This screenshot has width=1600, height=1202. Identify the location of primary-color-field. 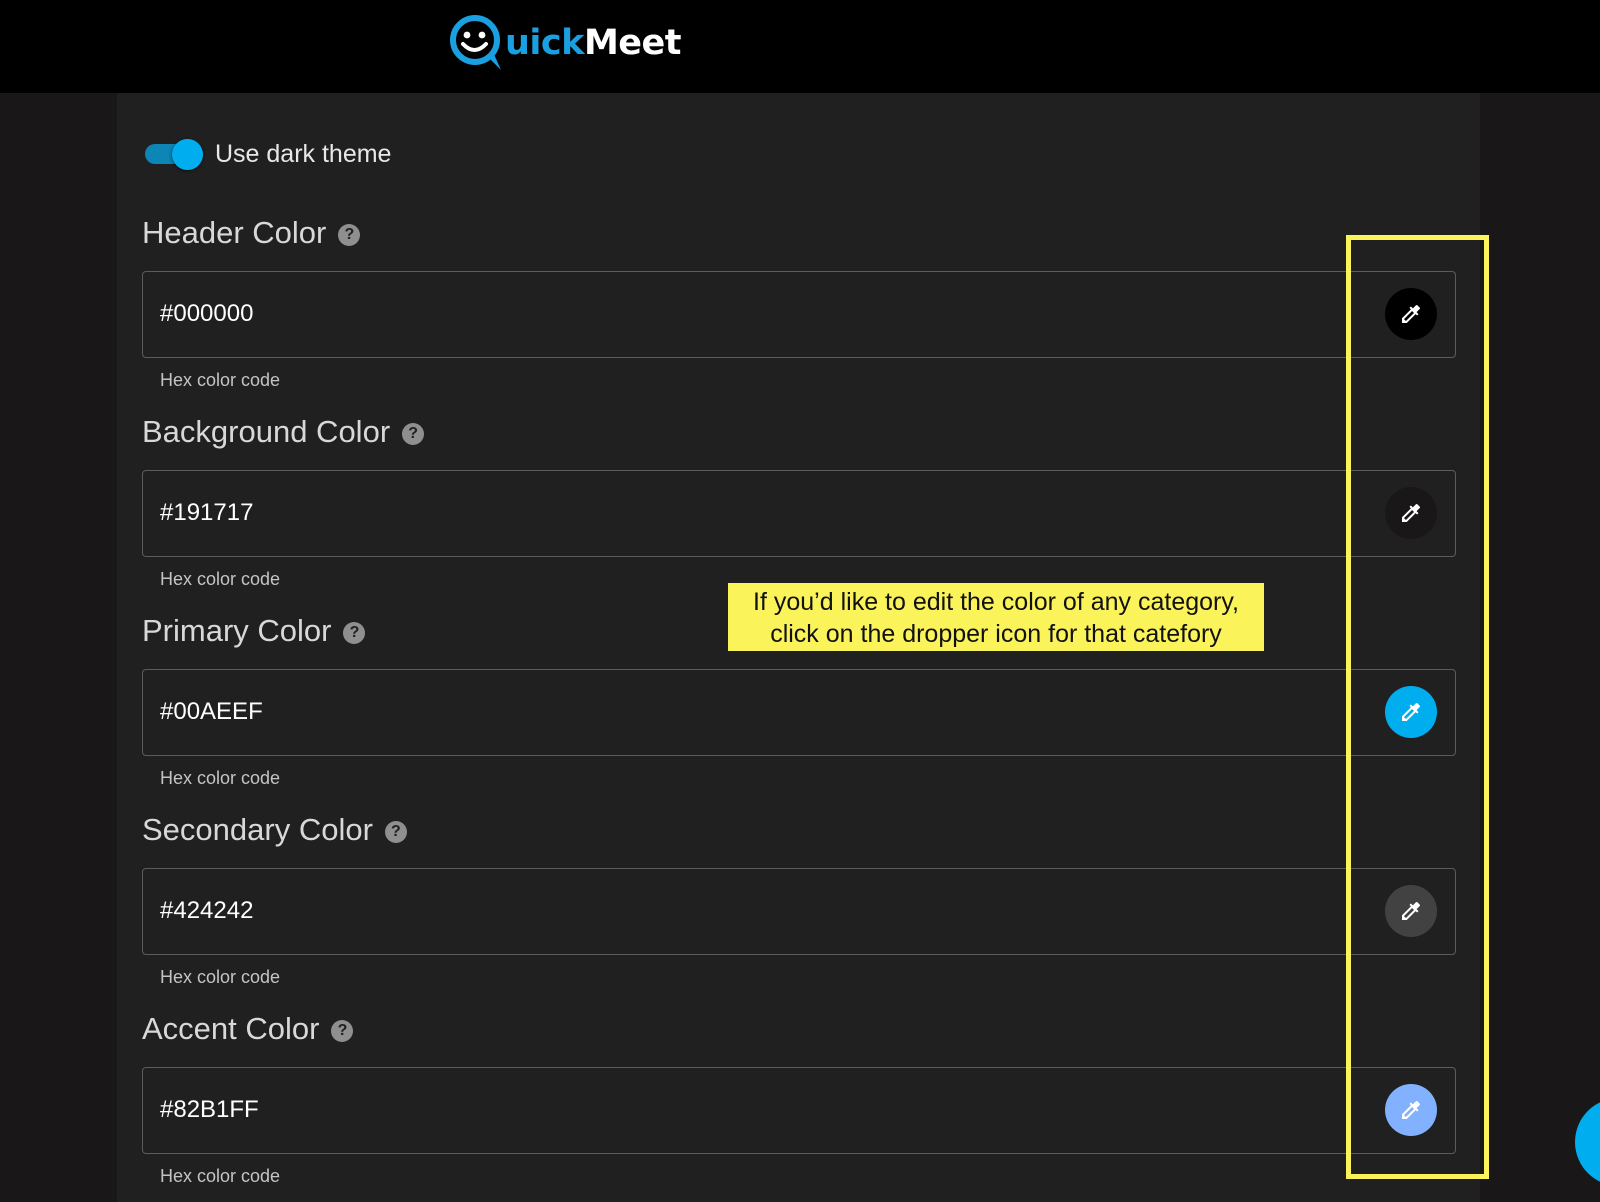
(799, 712).